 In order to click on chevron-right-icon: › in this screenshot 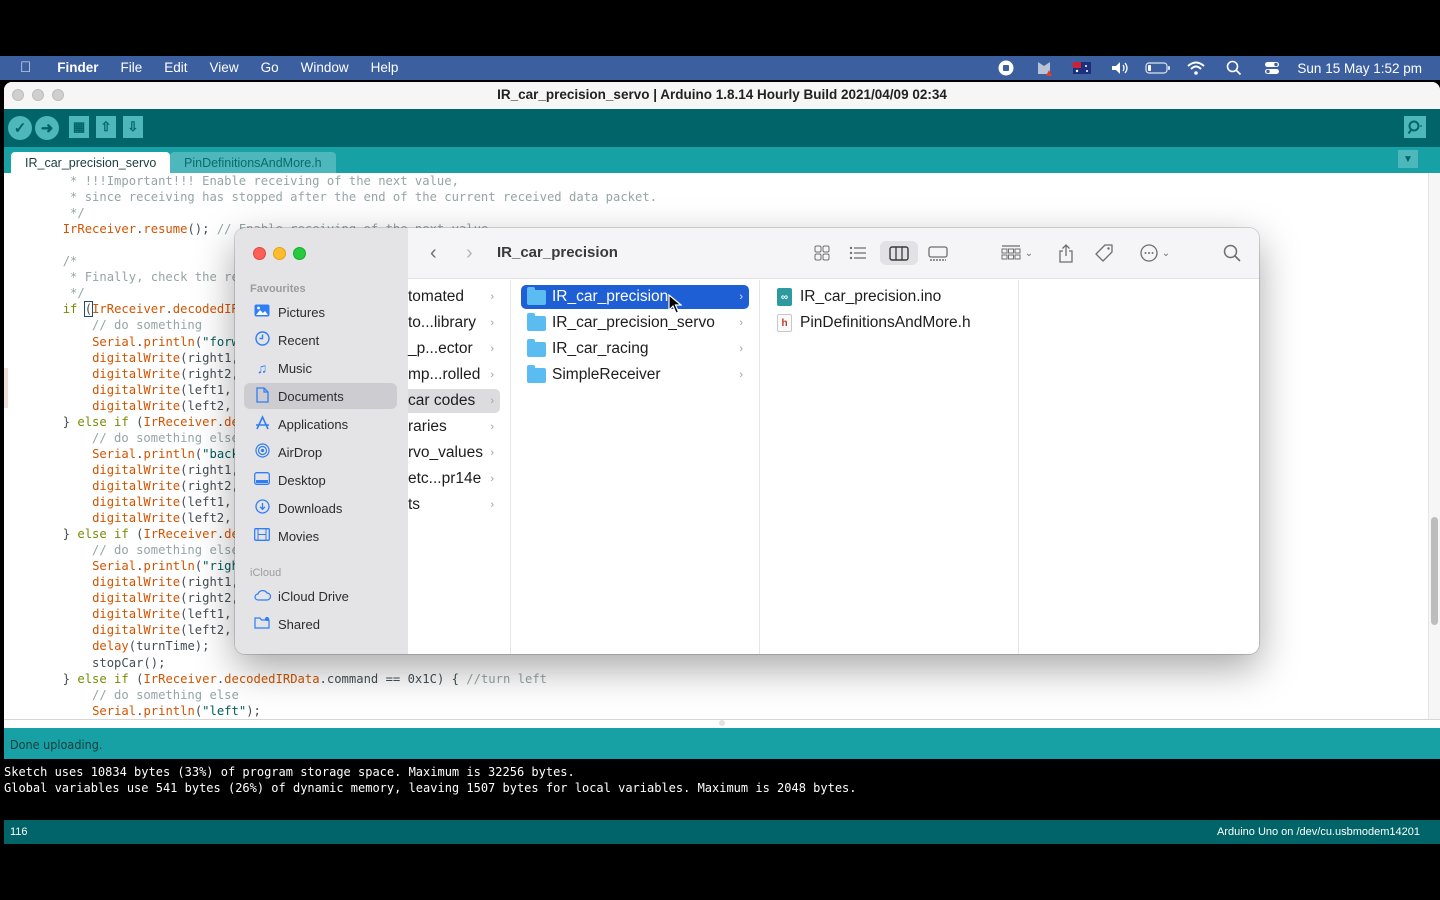, I will do `click(469, 253)`.